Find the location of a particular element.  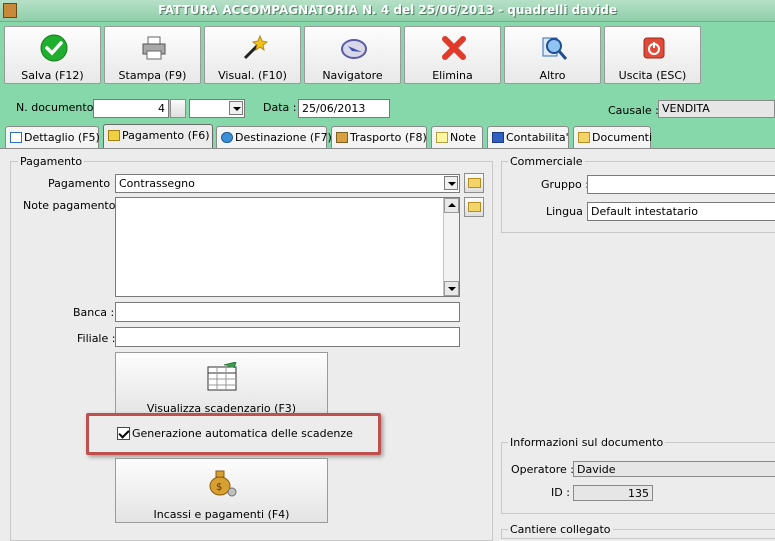

tab-documenti: Documenti is located at coordinates (613, 137).